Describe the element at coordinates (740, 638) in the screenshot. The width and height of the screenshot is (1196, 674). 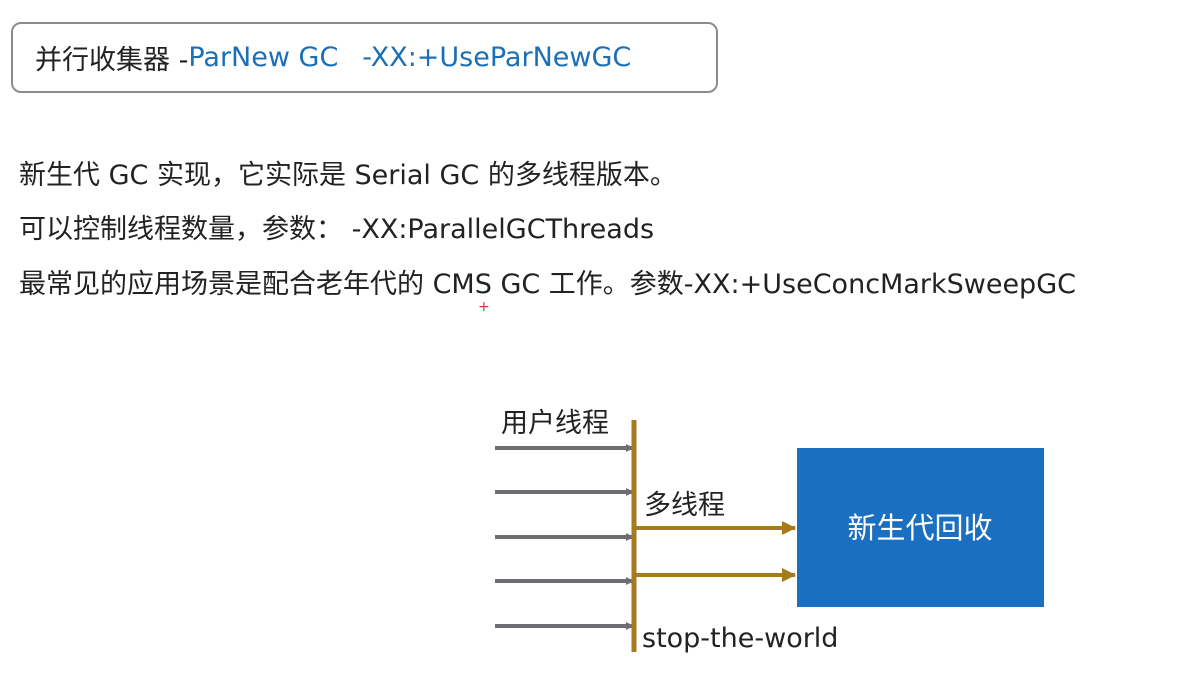
I see `stop-the-world-label: stop-the-world` at that location.